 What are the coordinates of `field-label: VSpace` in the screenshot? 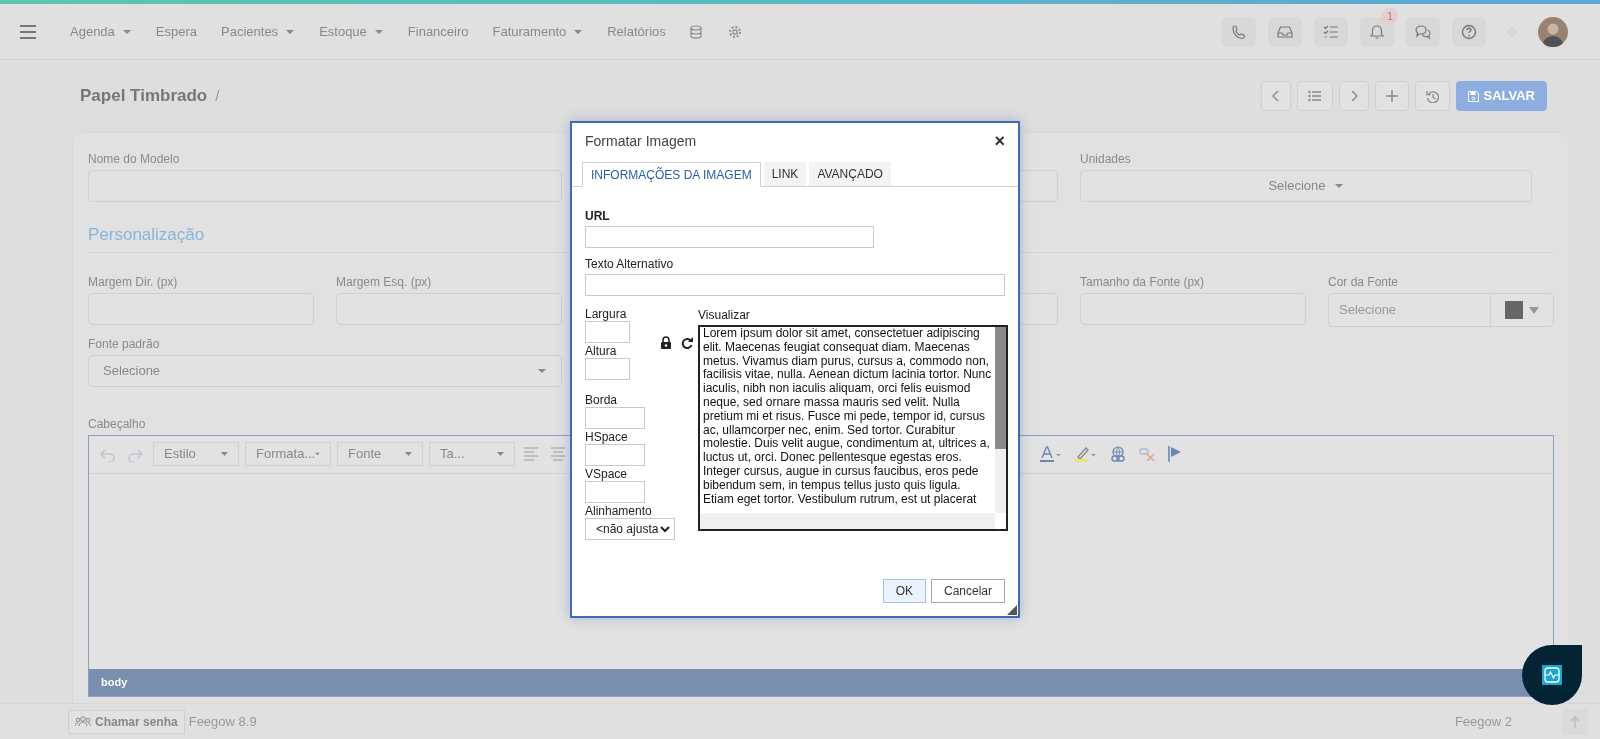 It's located at (606, 474).